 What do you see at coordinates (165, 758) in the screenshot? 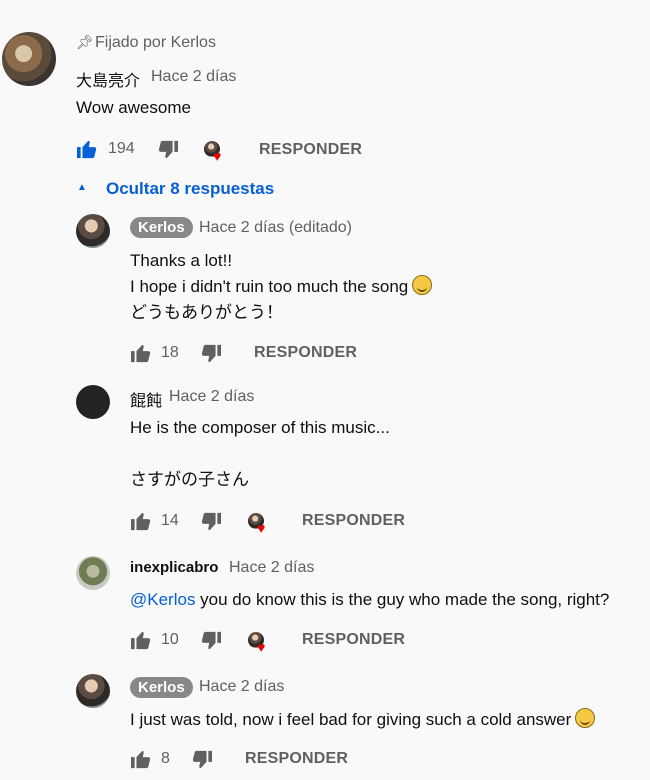
I see `like-count: 8` at bounding box center [165, 758].